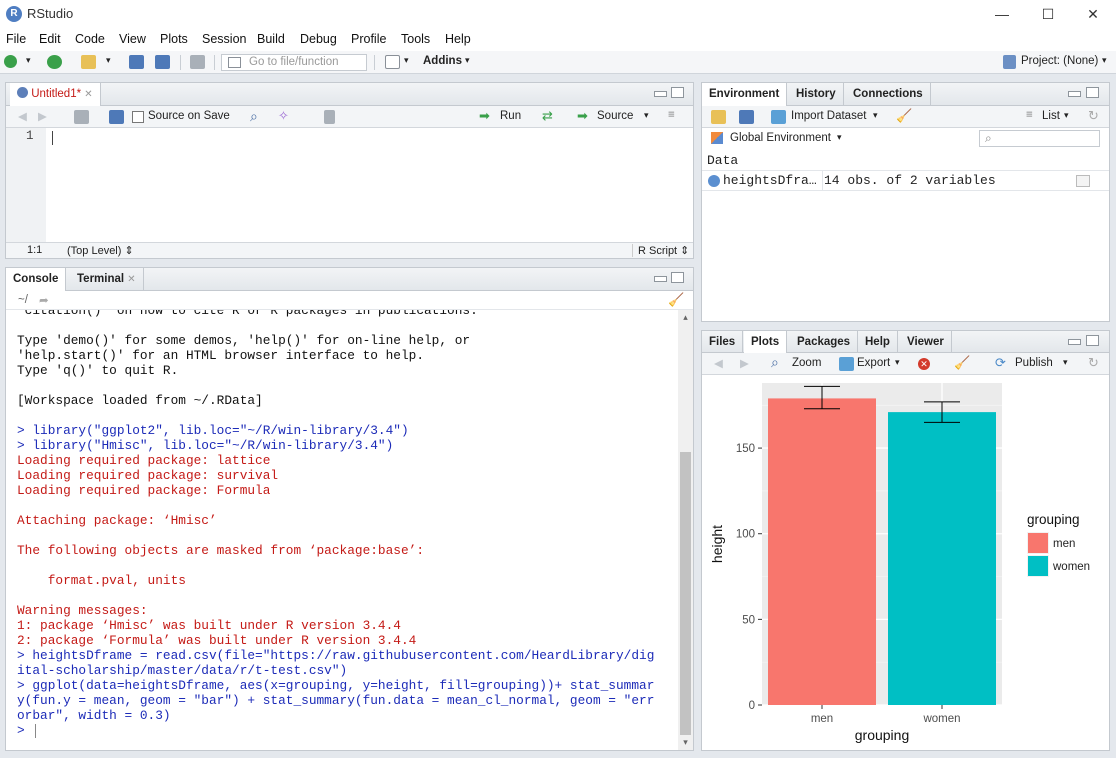 This screenshot has height=758, width=1116. What do you see at coordinates (16, 39) in the screenshot?
I see `menu-file: File` at bounding box center [16, 39].